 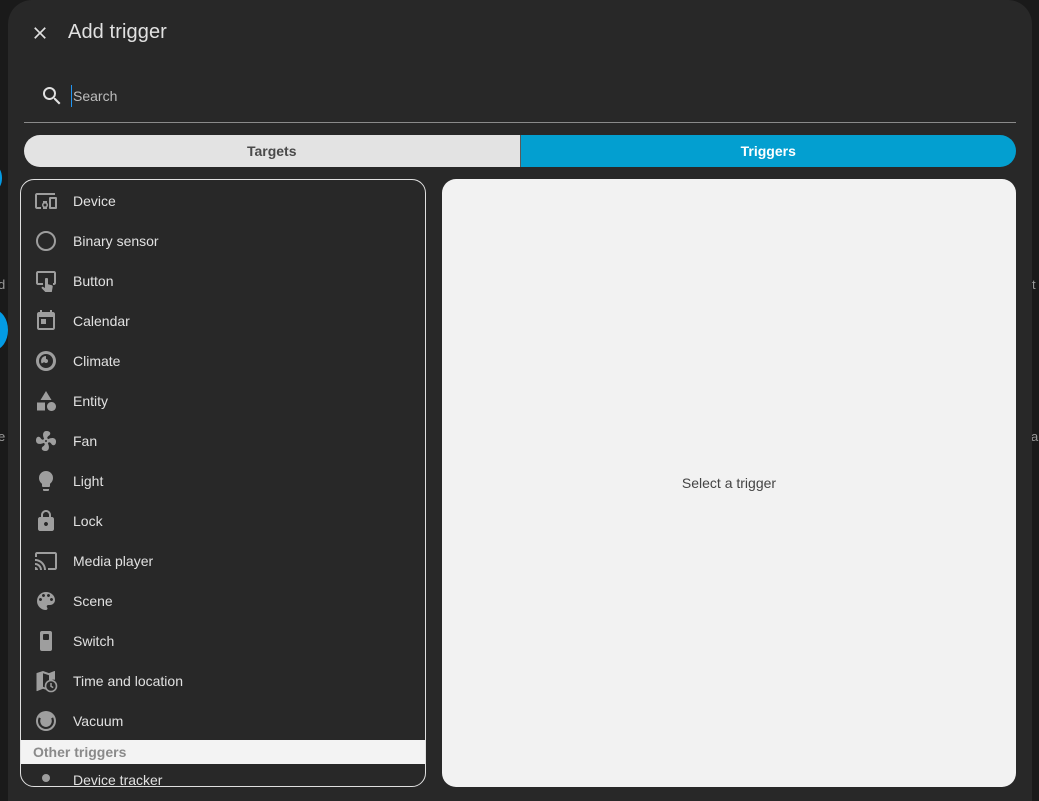 What do you see at coordinates (88, 481) in the screenshot?
I see `list-item-label: Light` at bounding box center [88, 481].